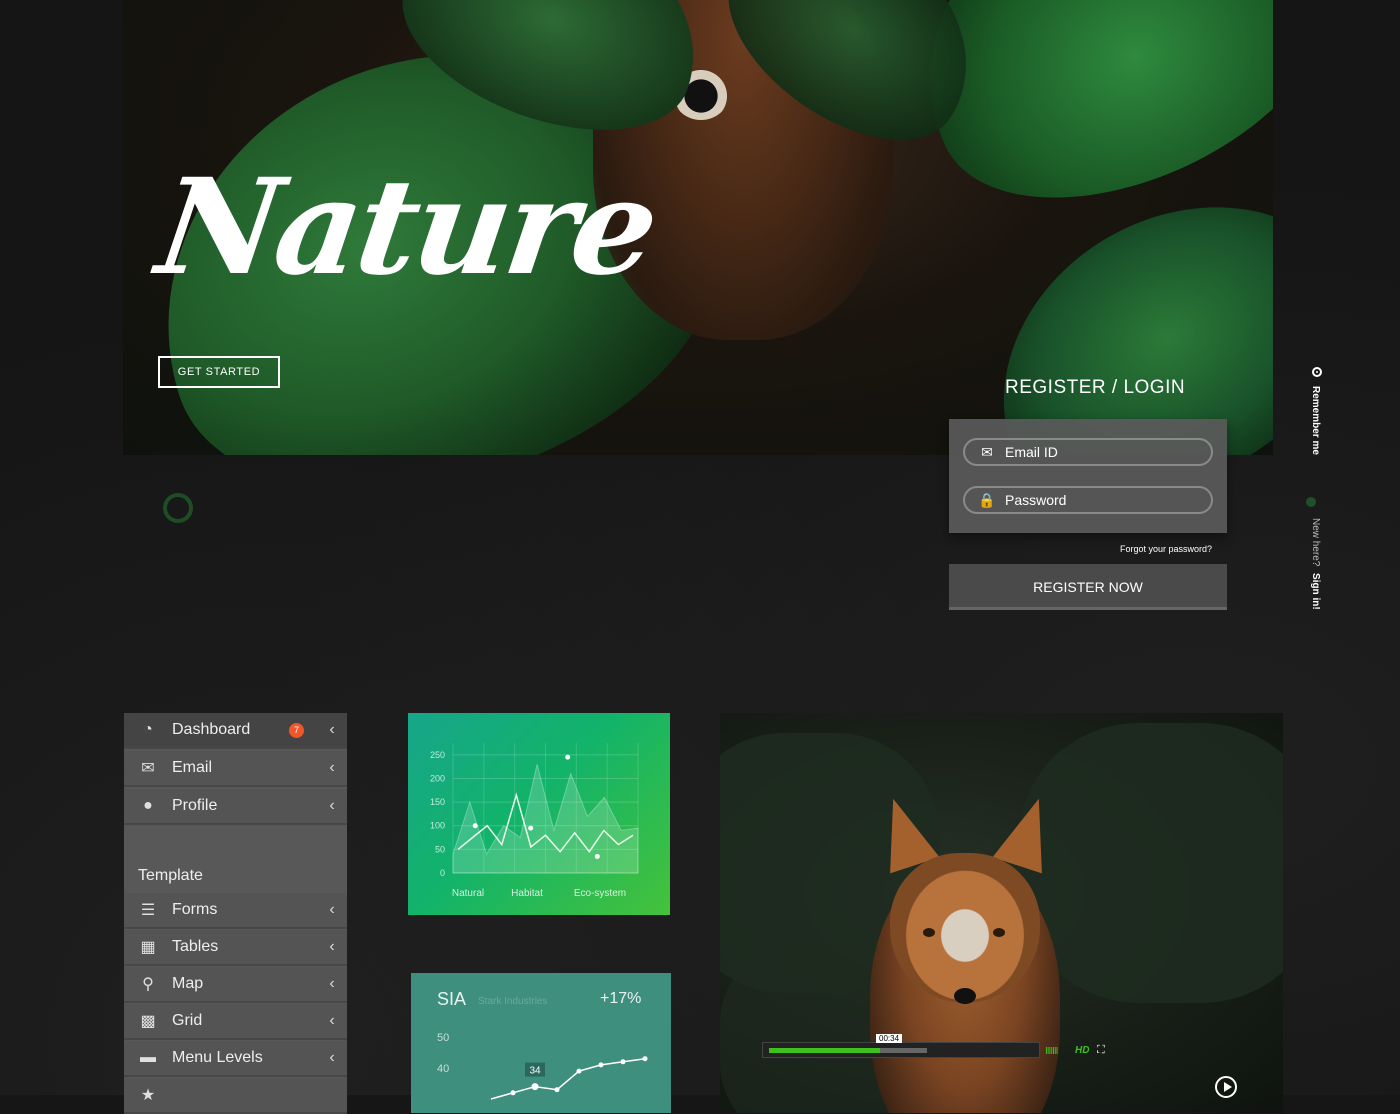 The image size is (1400, 1114). Describe the element at coordinates (437, 755) in the screenshot. I see `y-tick-label: 250` at that location.